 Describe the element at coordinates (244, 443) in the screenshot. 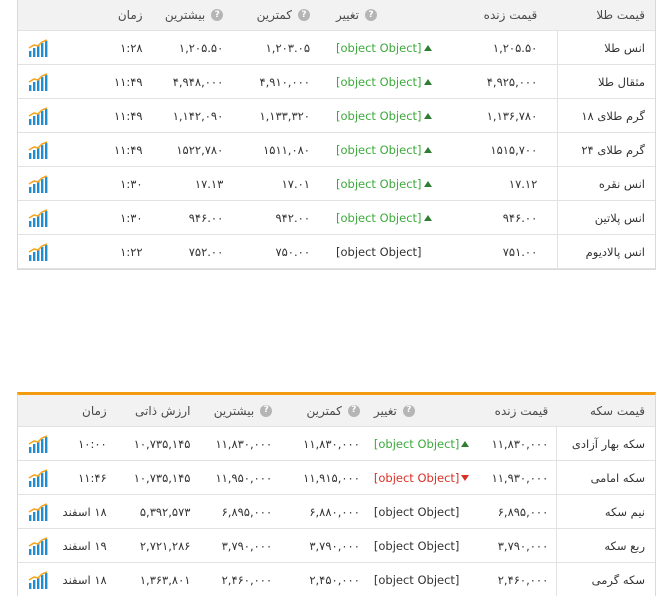

I see `cell-high: ۱۱,۸۳۰,۰۰۰` at that location.